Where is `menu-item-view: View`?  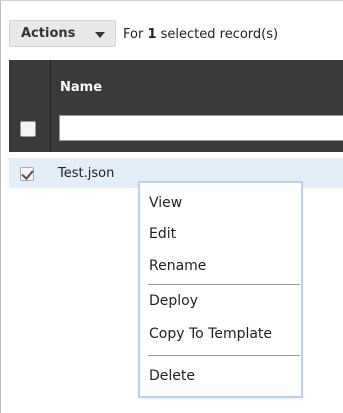 menu-item-view: View is located at coordinates (165, 203).